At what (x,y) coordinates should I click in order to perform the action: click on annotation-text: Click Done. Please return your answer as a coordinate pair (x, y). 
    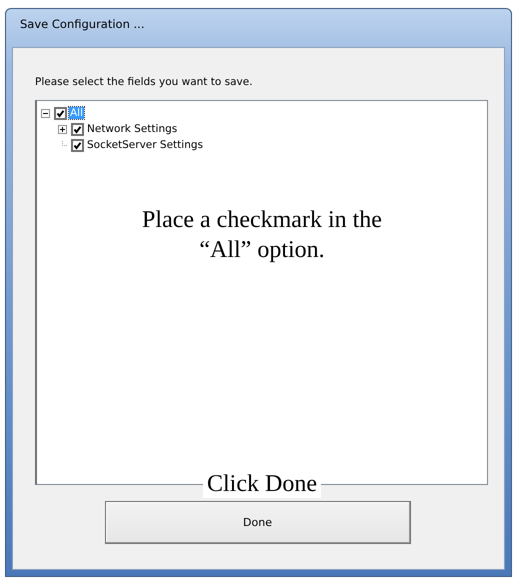
    Looking at the image, I should click on (262, 484).